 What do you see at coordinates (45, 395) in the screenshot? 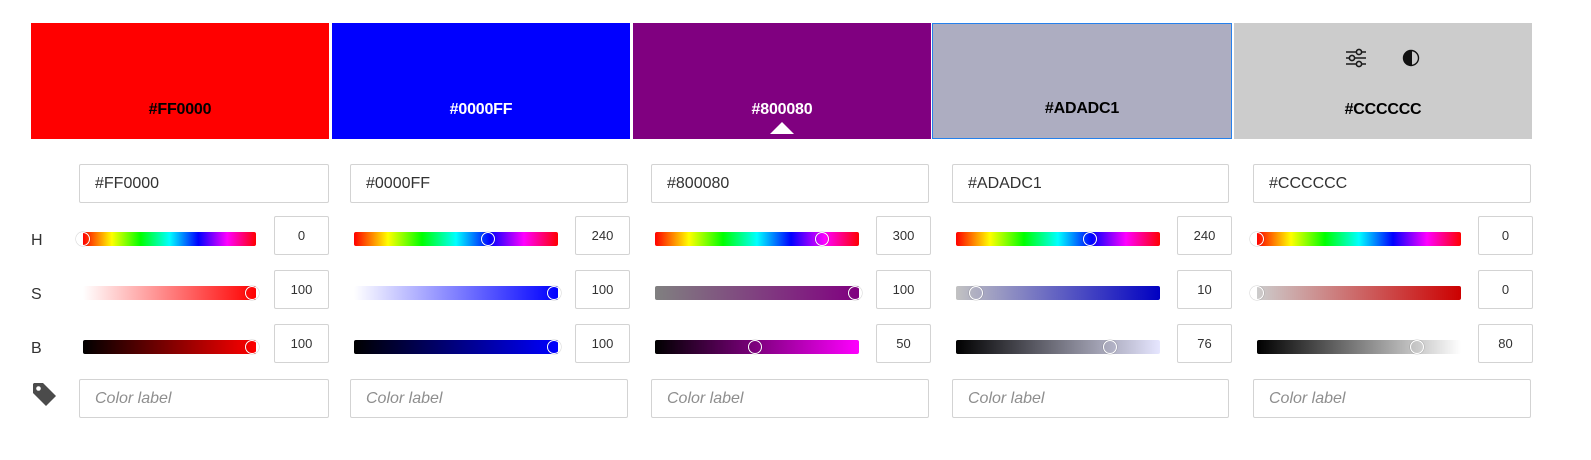
I see `tag-icon` at bounding box center [45, 395].